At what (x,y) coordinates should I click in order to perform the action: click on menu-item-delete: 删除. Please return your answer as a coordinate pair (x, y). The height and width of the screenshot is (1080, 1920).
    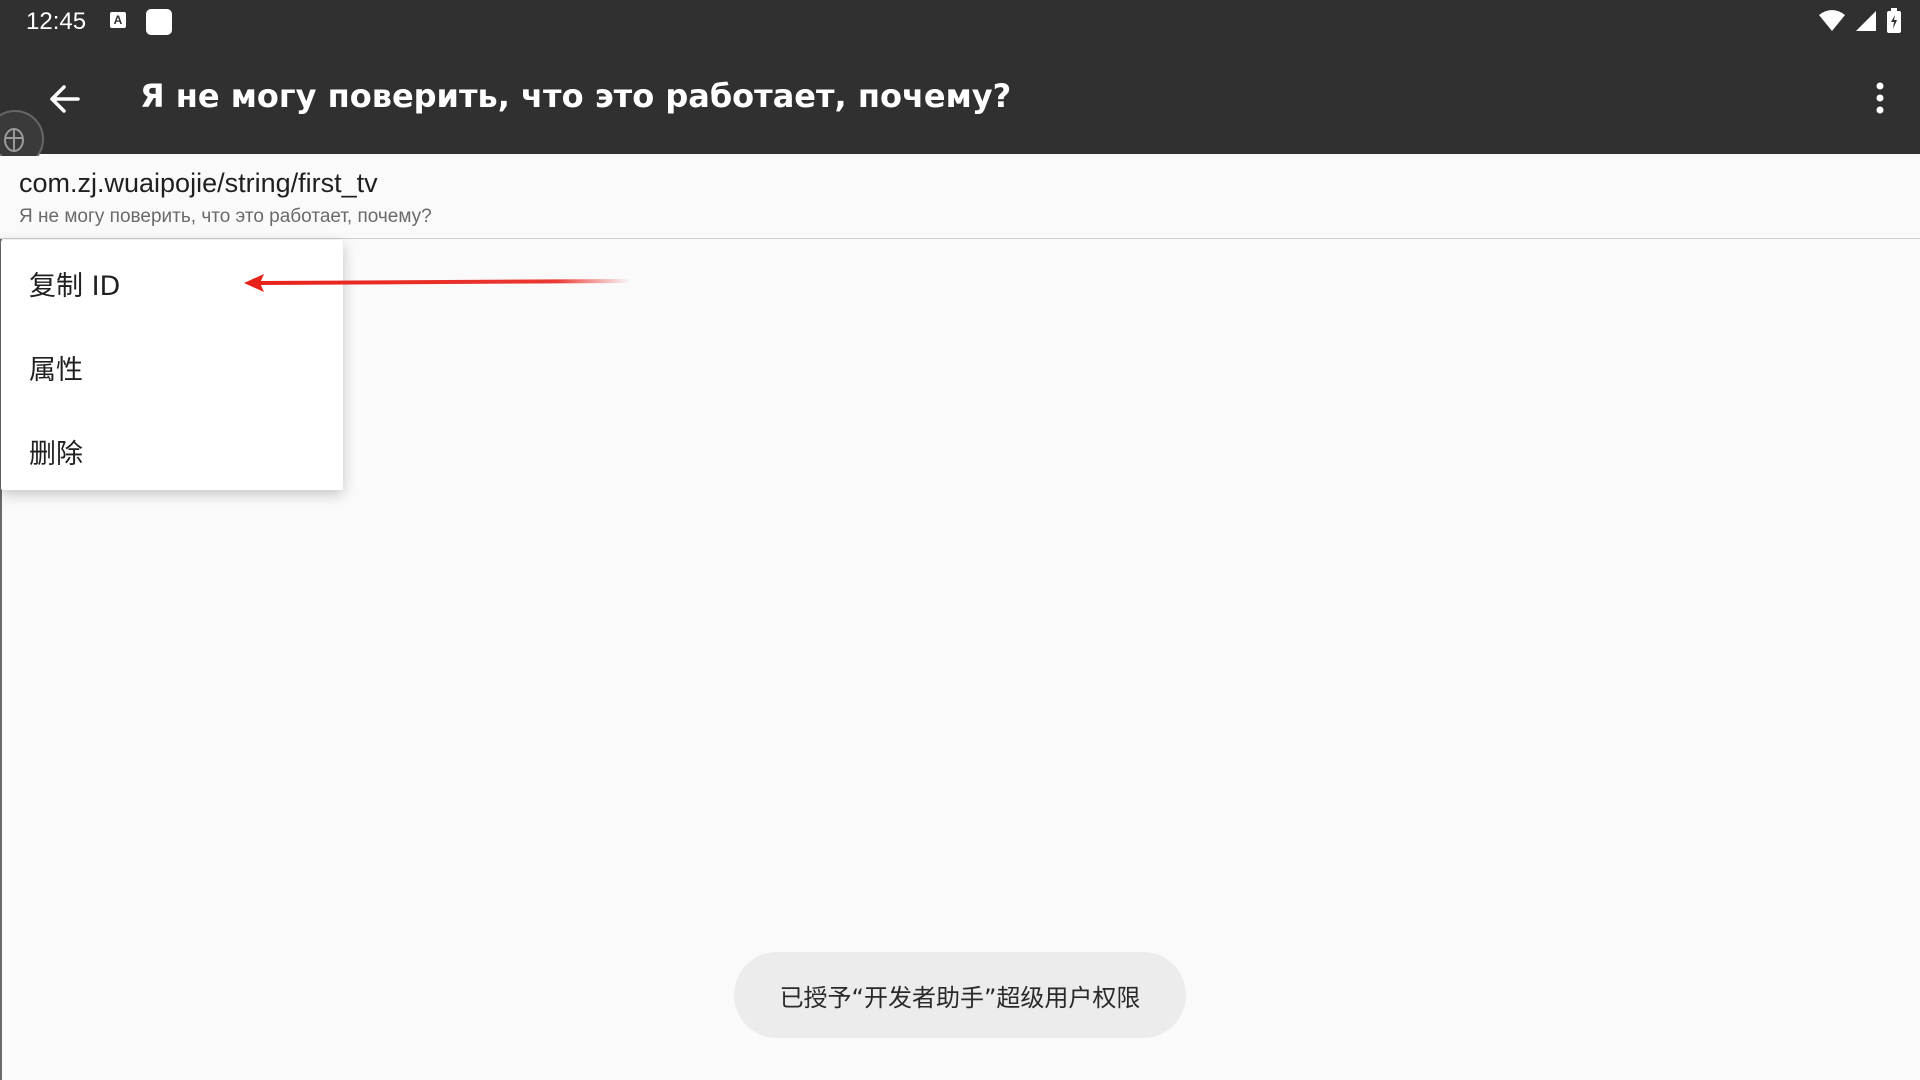
    Looking at the image, I should click on (56, 451).